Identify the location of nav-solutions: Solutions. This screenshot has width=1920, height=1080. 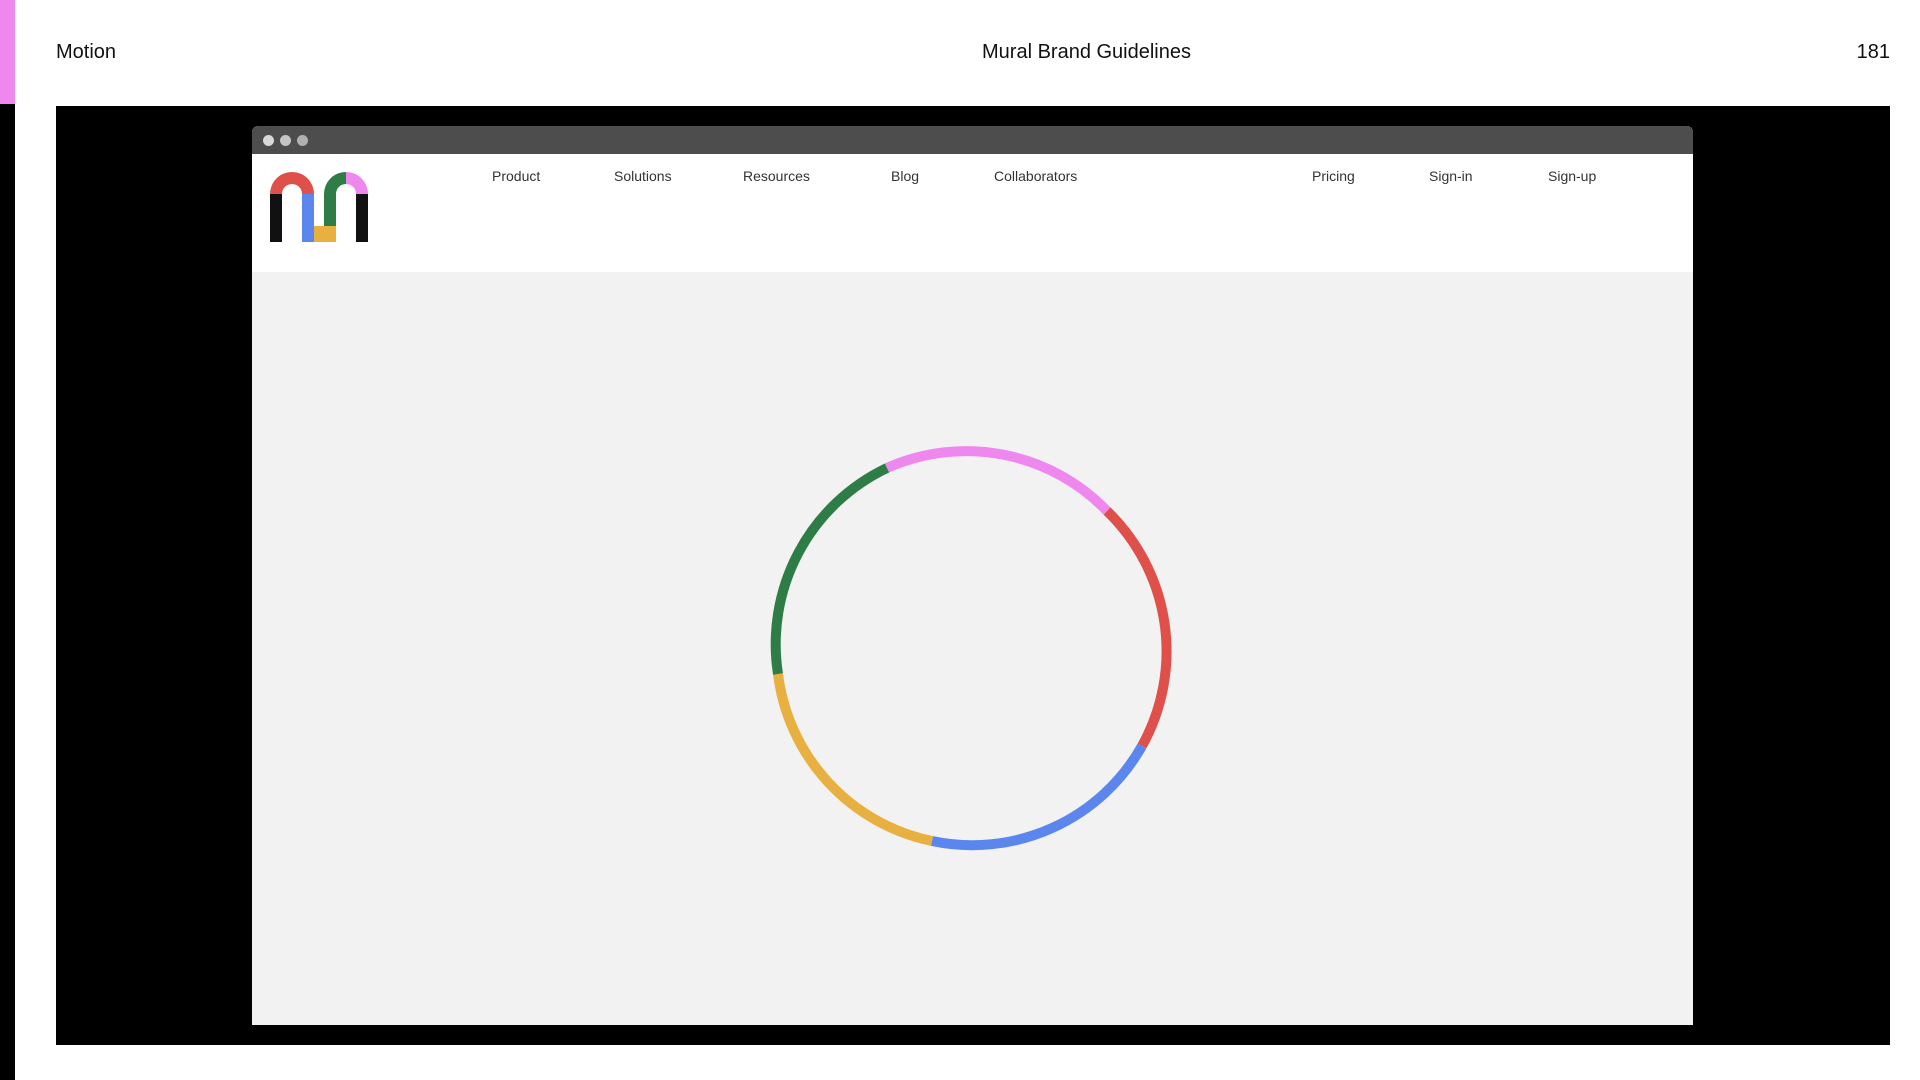
(643, 176).